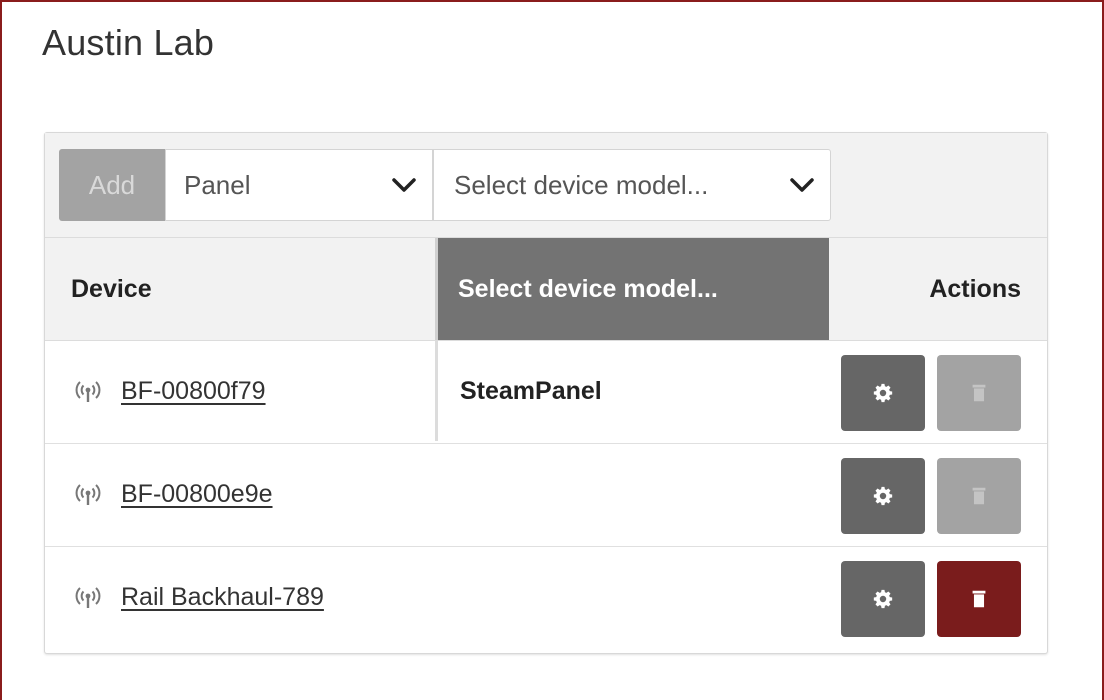 Image resolution: width=1104 pixels, height=700 pixels. What do you see at coordinates (251, 289) in the screenshot?
I see `column-header-device: Device` at bounding box center [251, 289].